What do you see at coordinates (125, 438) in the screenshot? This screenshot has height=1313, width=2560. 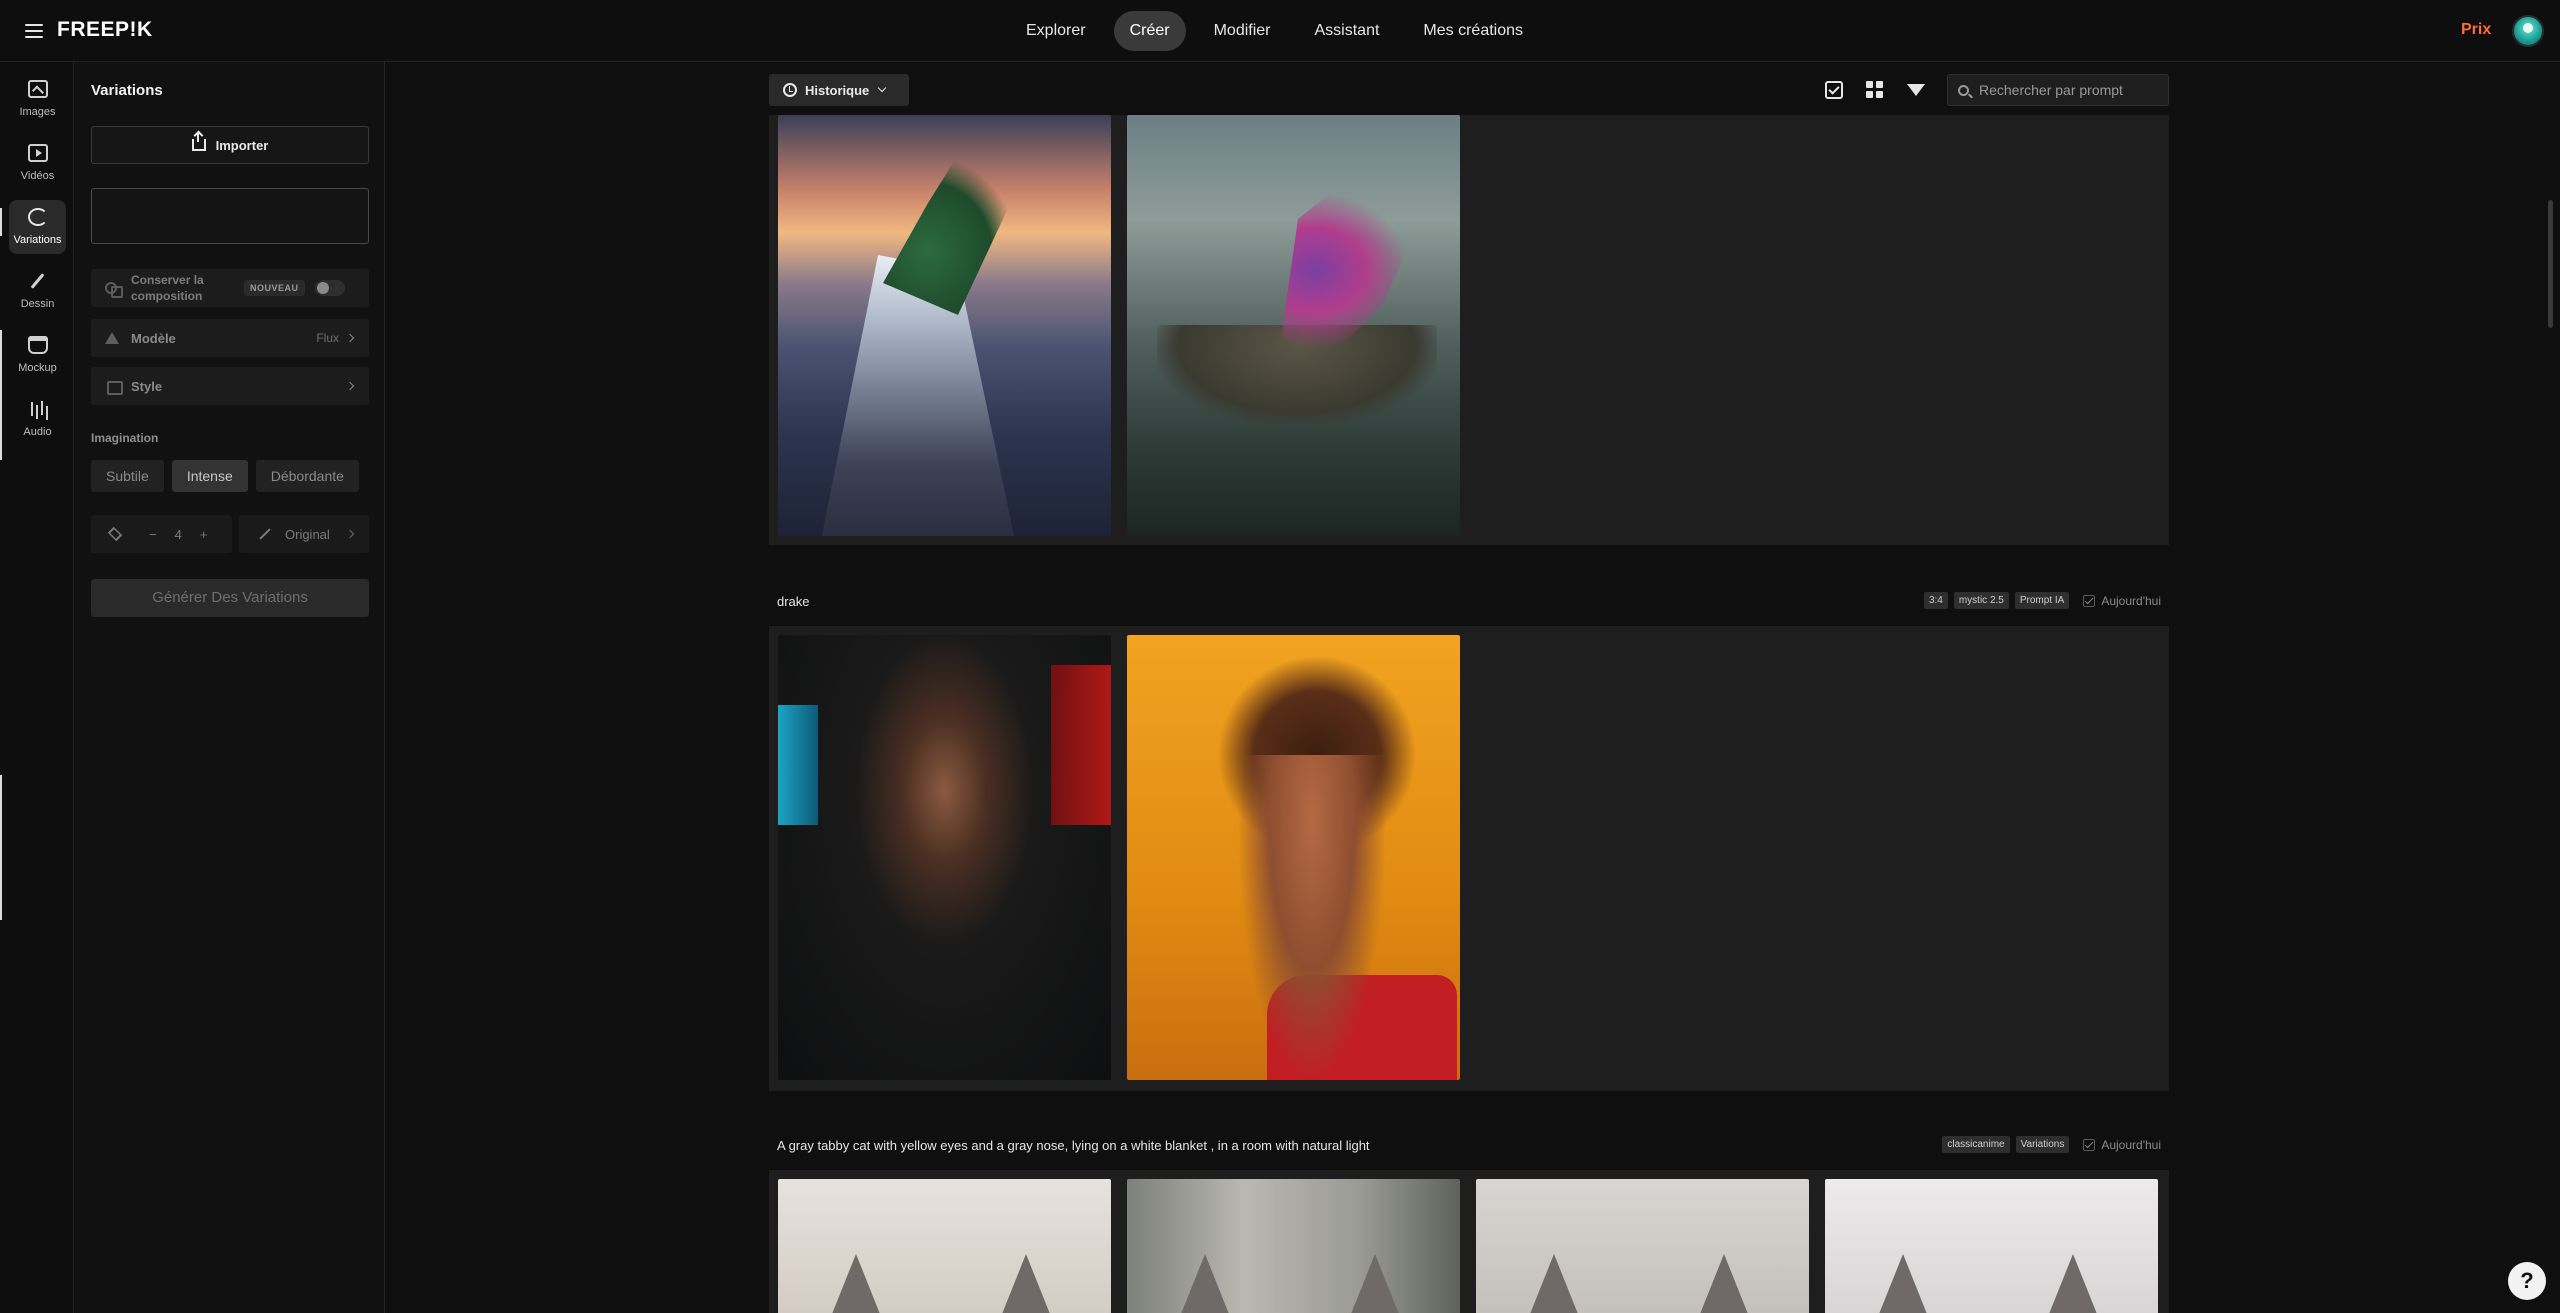 I see `imagination-title: Imagination` at bounding box center [125, 438].